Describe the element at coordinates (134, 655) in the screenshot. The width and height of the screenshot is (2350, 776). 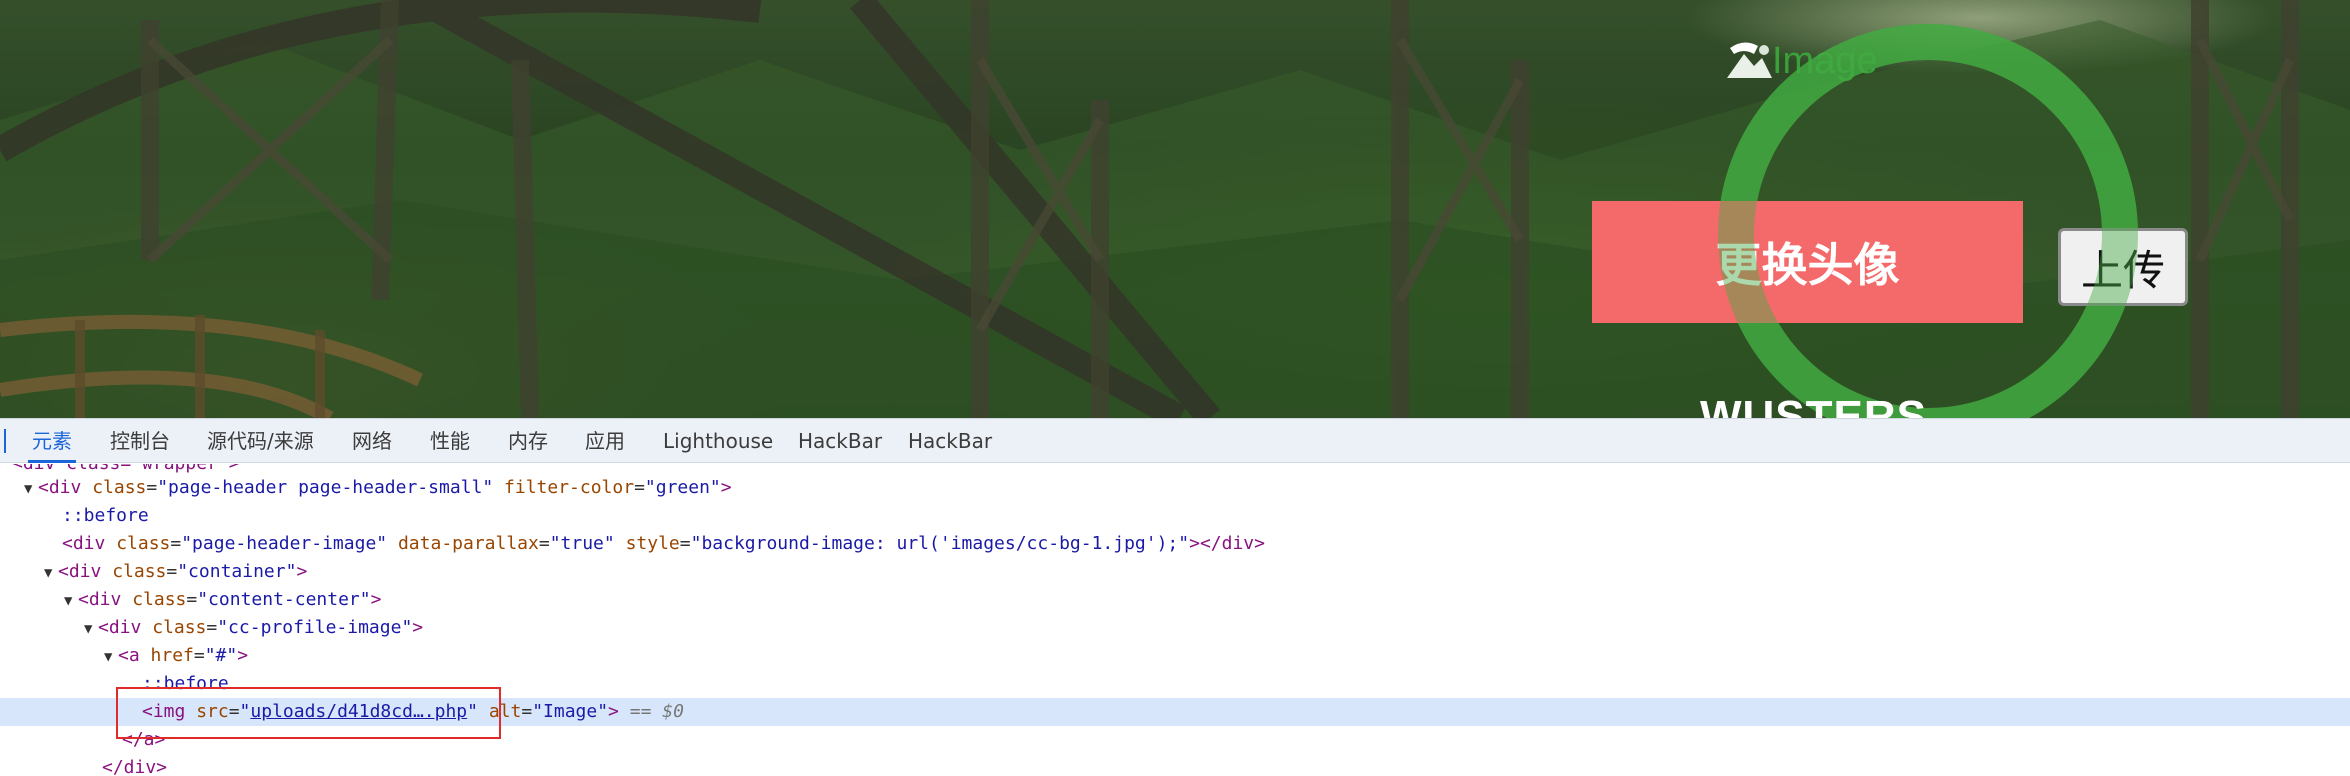
I see `tag-open: <a` at that location.